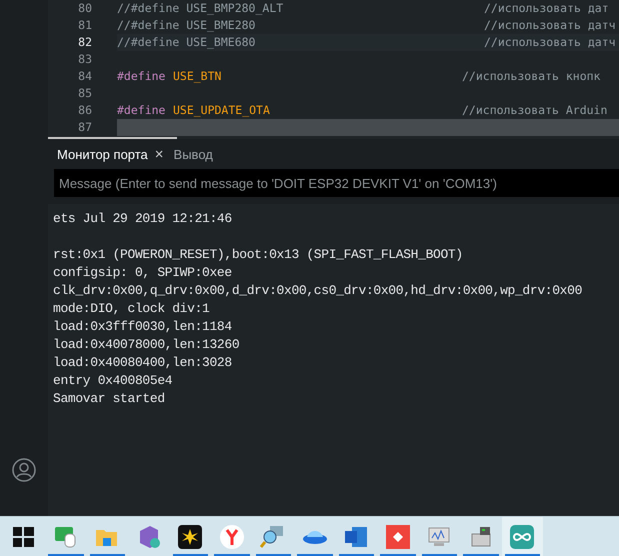  What do you see at coordinates (84, 127) in the screenshot?
I see `line-number: 87` at bounding box center [84, 127].